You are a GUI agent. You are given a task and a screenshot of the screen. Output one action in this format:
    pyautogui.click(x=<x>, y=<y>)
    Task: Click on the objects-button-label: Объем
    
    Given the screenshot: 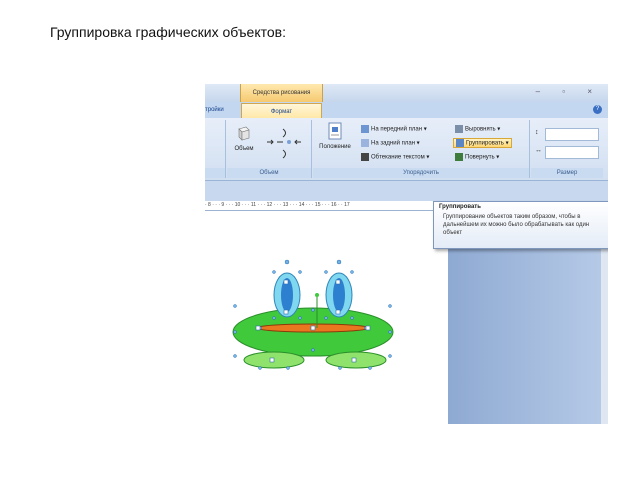 What is the action you would take?
    pyautogui.click(x=244, y=149)
    